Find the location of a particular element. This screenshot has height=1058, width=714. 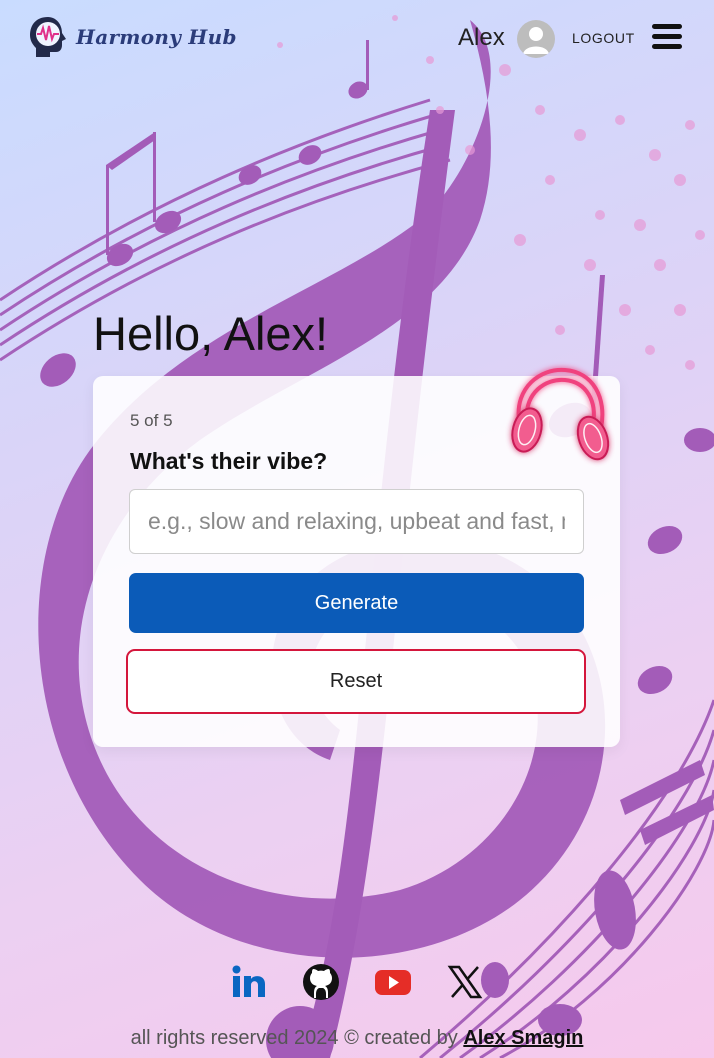

github-icon is located at coordinates (321, 982).